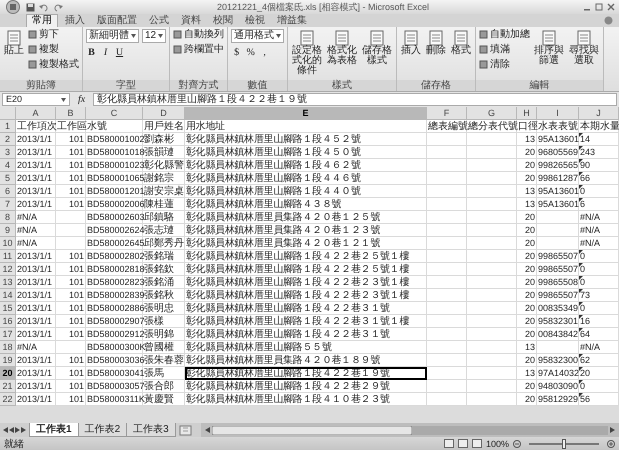 Image resolution: width=619 pixels, height=450 pixels. Describe the element at coordinates (223, 21) in the screenshot. I see `ribbon-tab: 校閱` at that location.